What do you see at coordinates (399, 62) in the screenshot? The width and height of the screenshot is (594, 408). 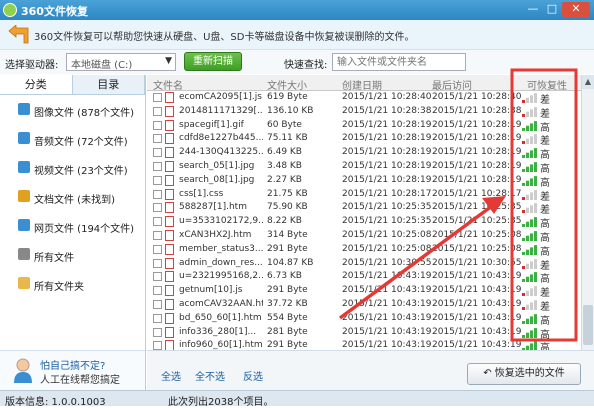 I see `search-input` at bounding box center [399, 62].